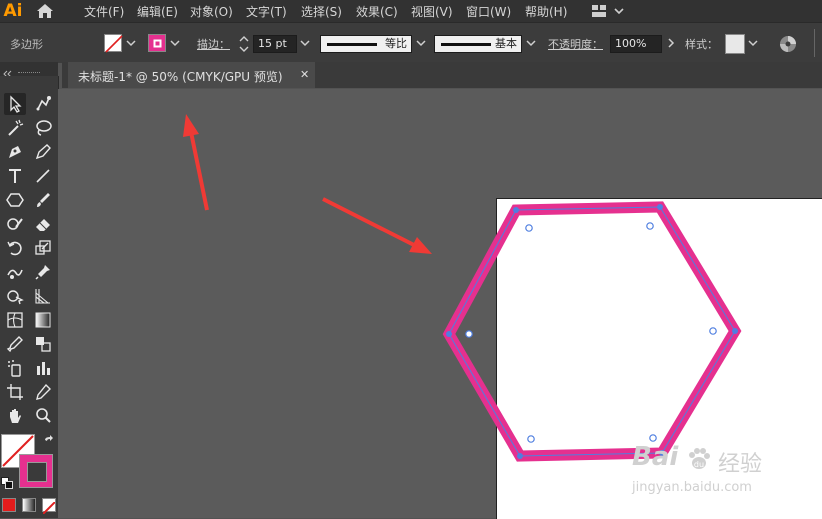 This screenshot has height=519, width=822. What do you see at coordinates (196, 162) in the screenshot?
I see `annotation-arrow-up` at bounding box center [196, 162].